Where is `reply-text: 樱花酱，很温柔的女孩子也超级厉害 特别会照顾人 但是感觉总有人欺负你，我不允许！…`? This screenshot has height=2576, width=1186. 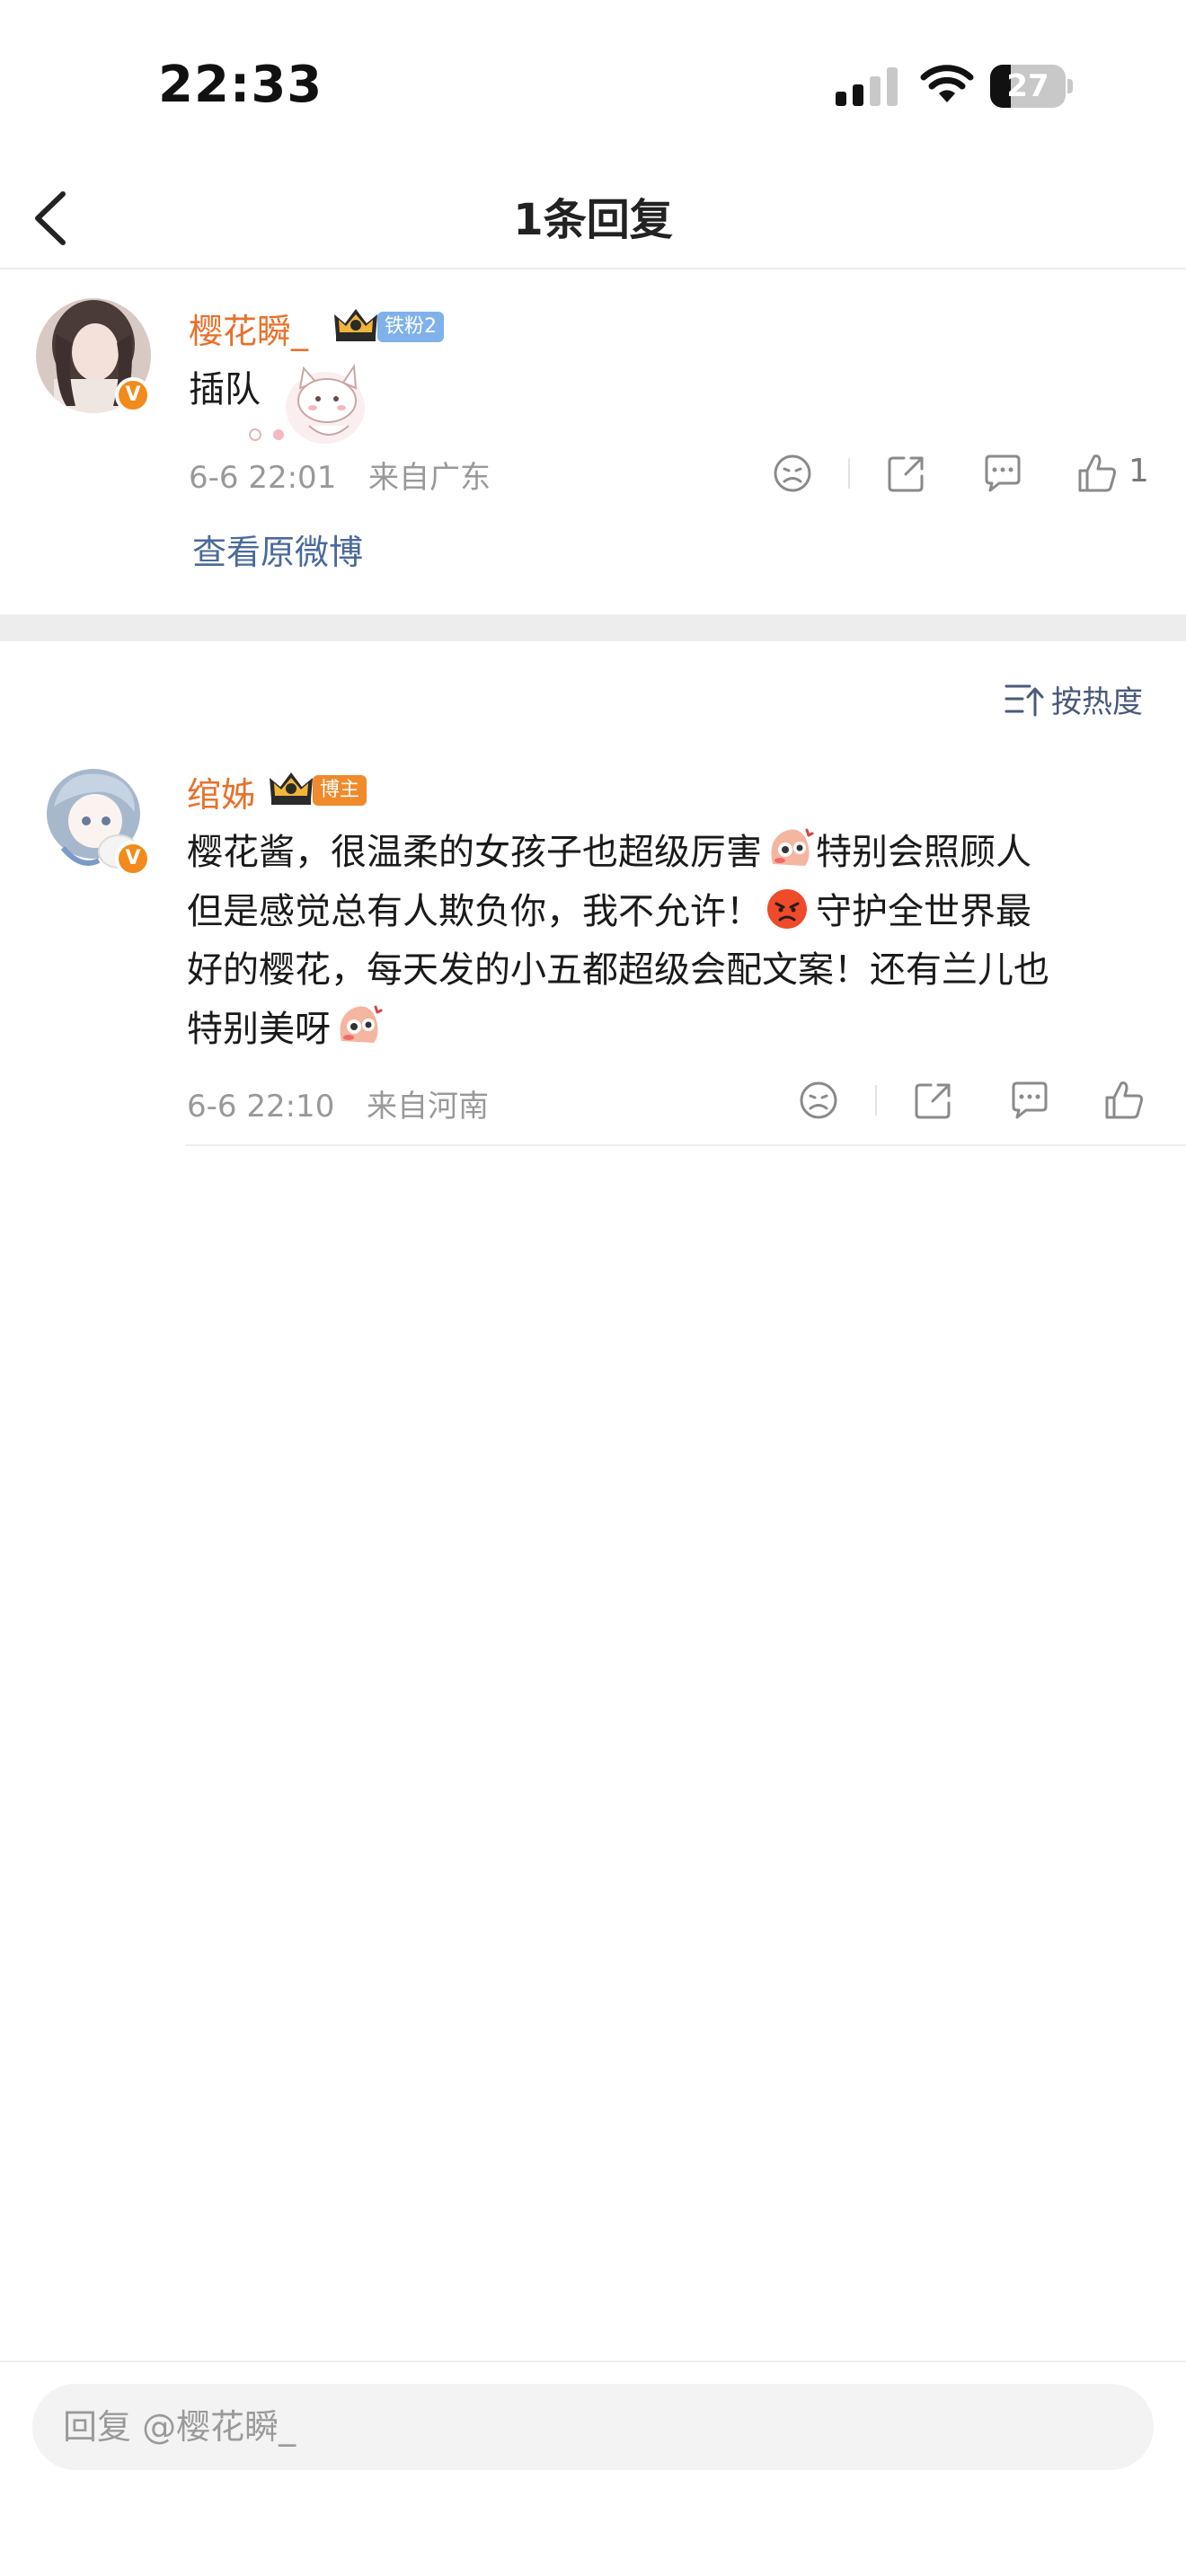 reply-text: 樱花酱，很温柔的女孩子也超级厉害 特别会照顾人 但是感觉总有人欺负你，我不允许！… is located at coordinates (681, 941).